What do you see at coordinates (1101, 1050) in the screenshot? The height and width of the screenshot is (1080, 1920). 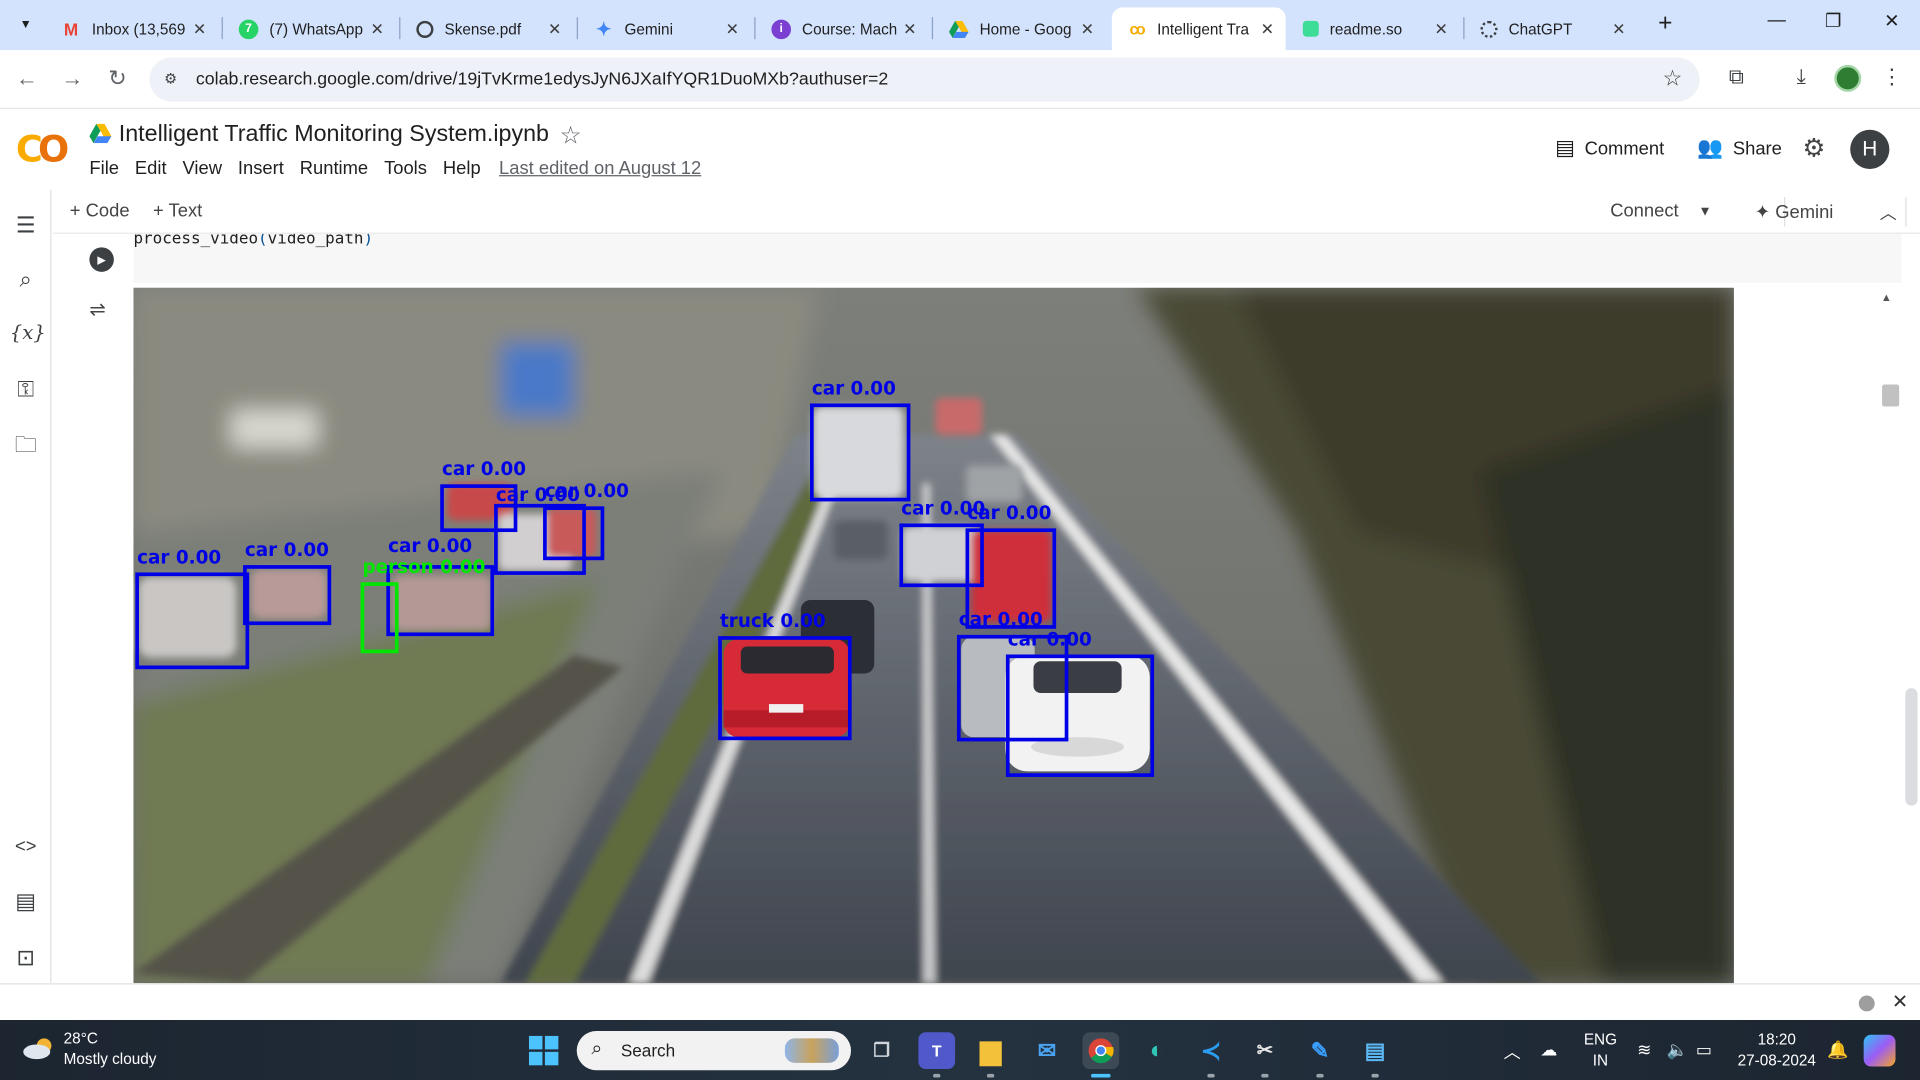 I see `chrome-icon` at bounding box center [1101, 1050].